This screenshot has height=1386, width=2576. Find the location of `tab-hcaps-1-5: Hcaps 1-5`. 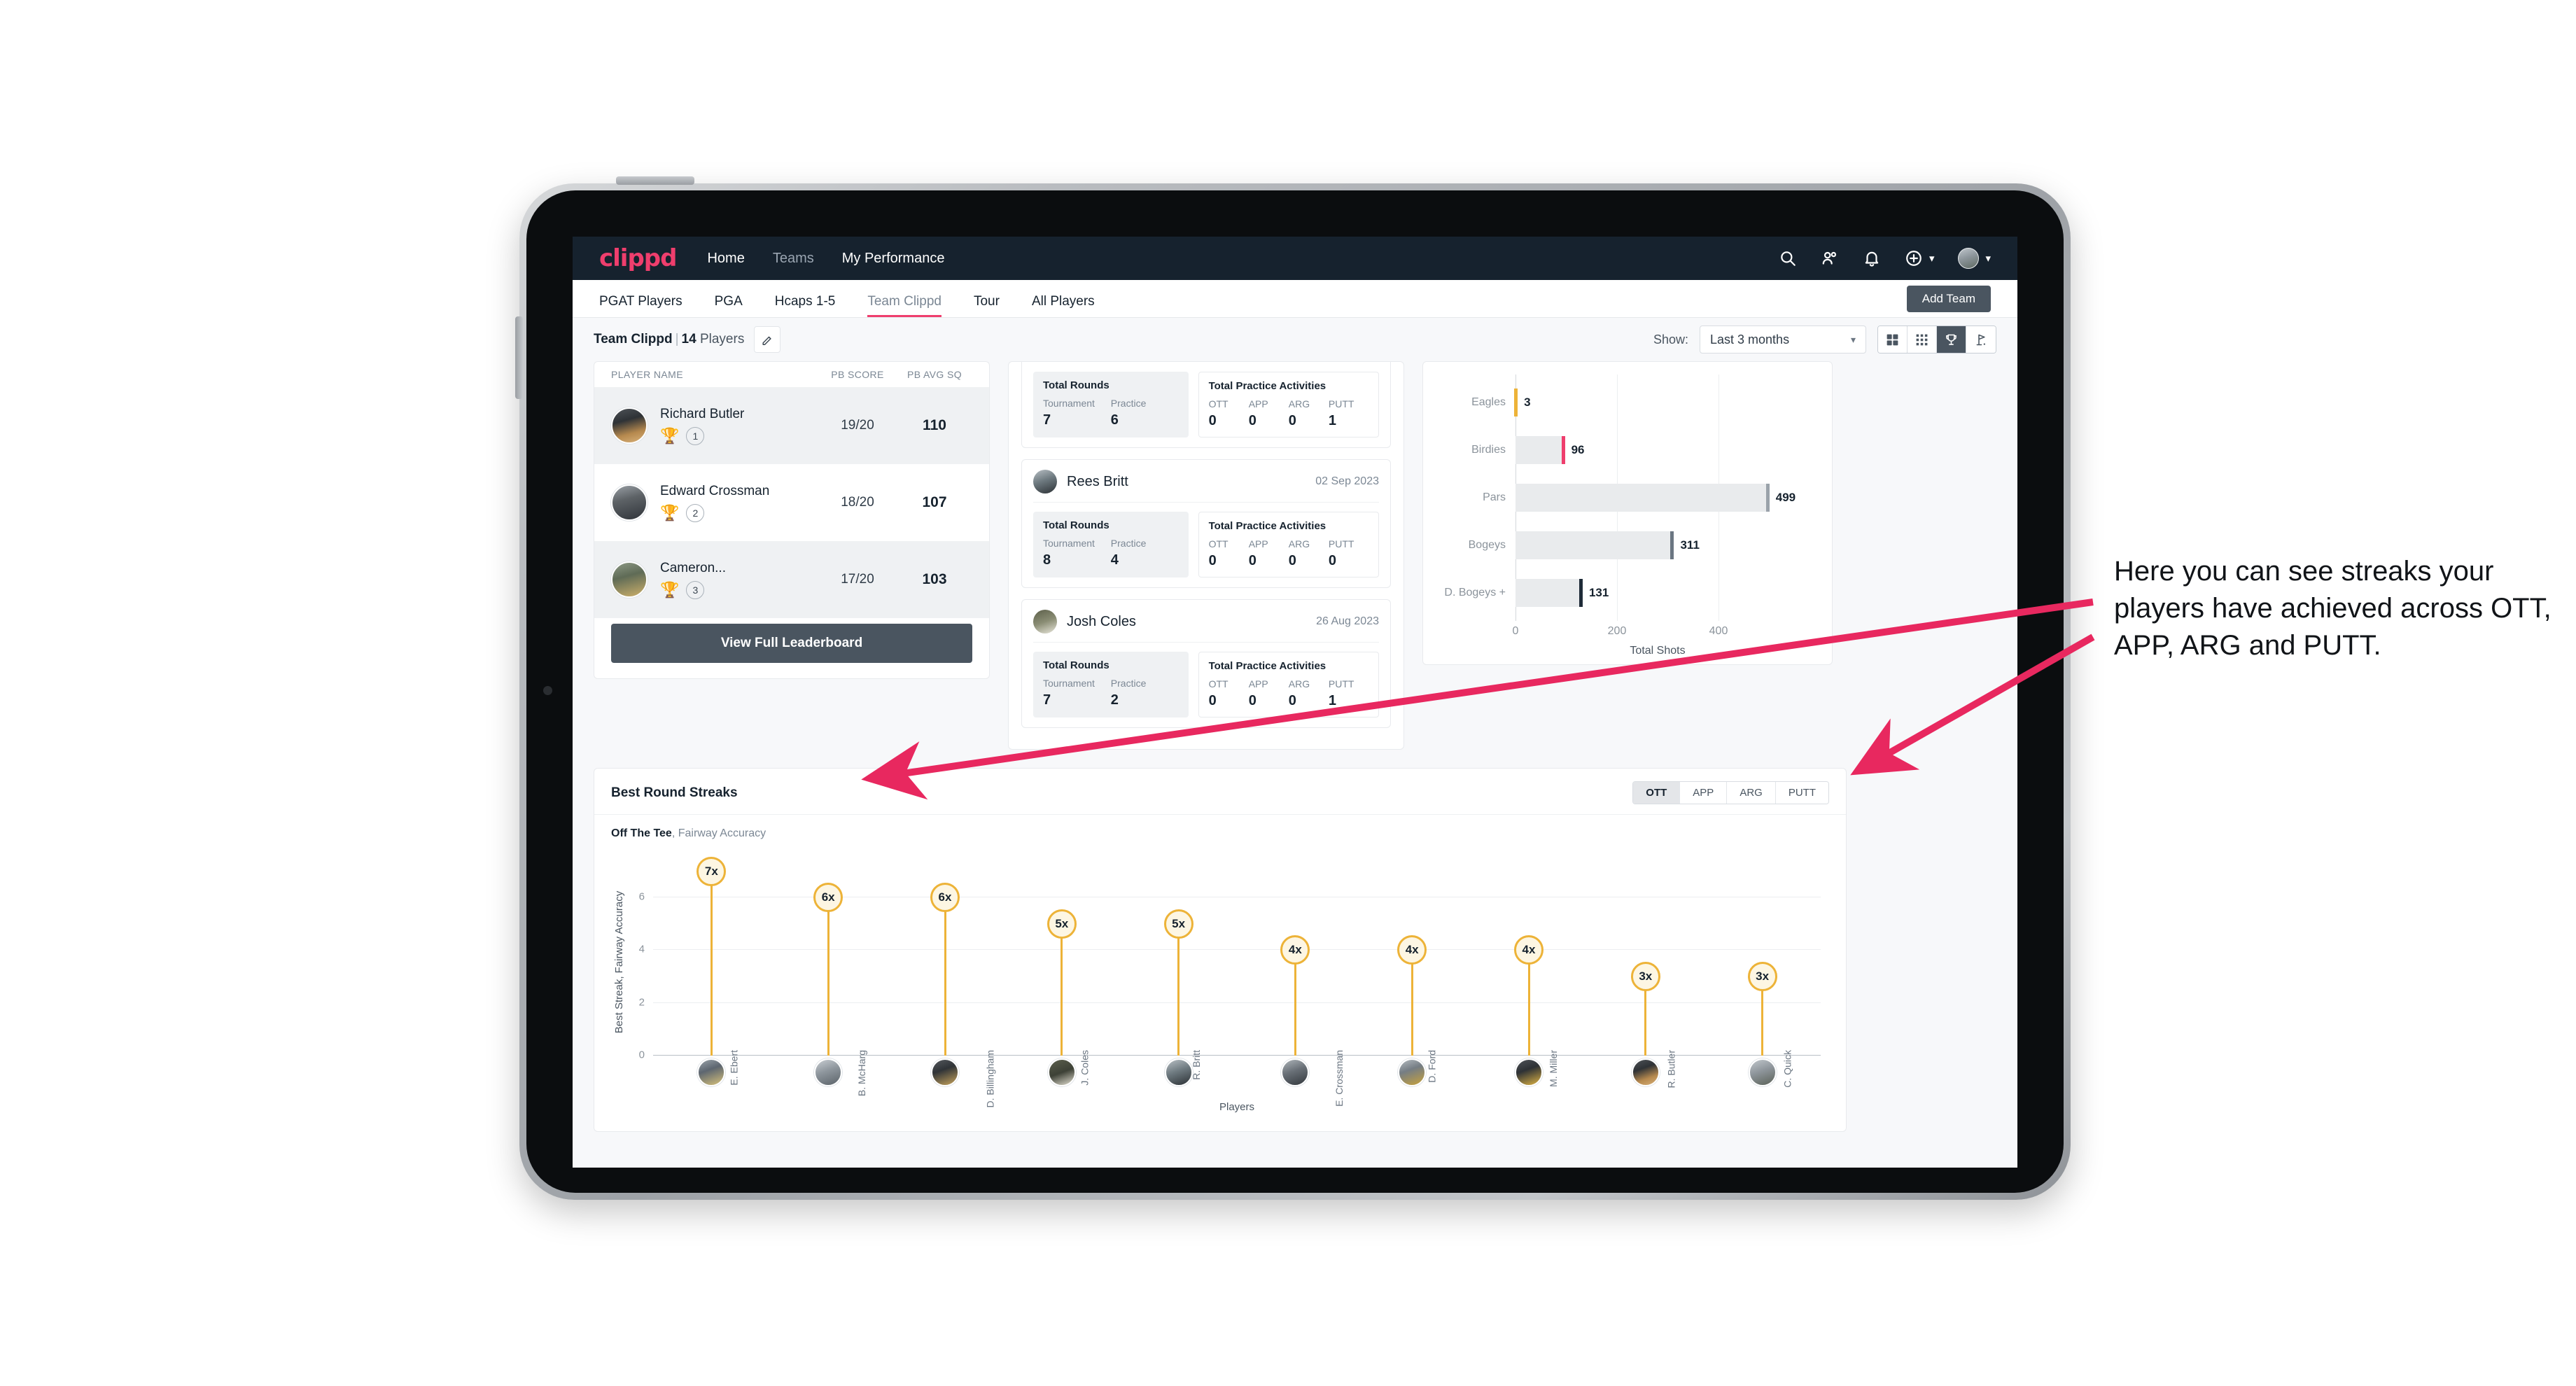

tab-hcaps-1-5: Hcaps 1-5 is located at coordinates (805, 305).